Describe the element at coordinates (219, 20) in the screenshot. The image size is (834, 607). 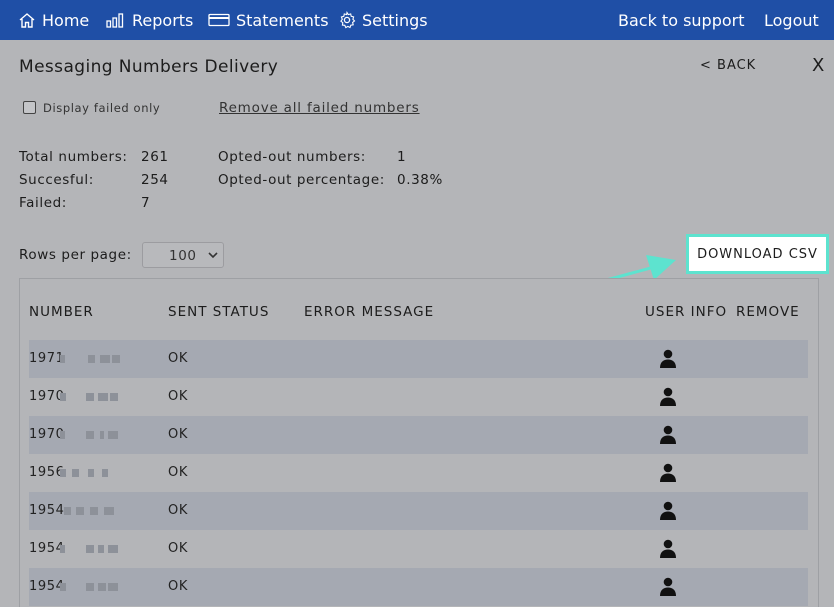
I see `statement-icon` at that location.